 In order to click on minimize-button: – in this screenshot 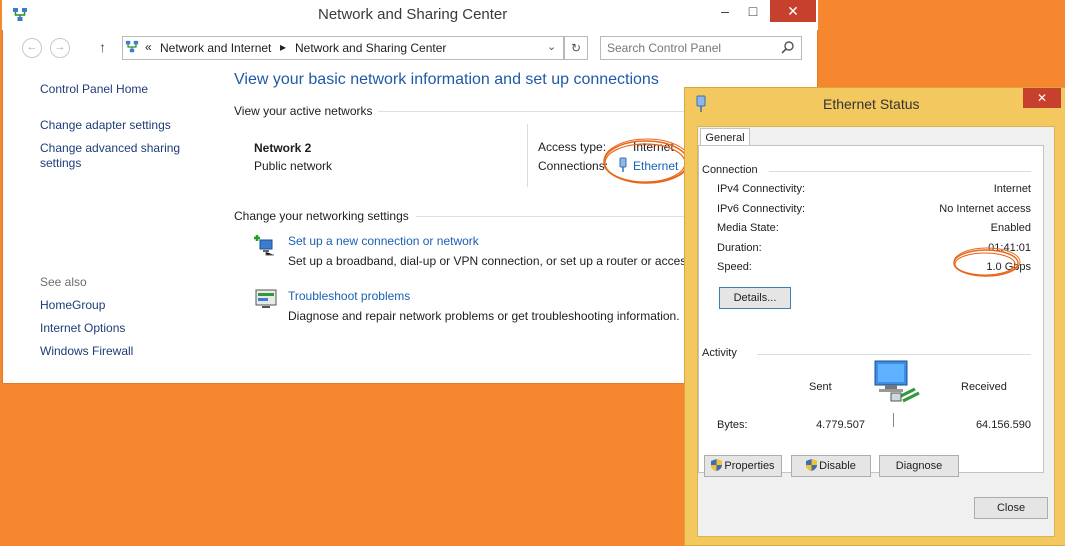, I will do `click(725, 11)`.